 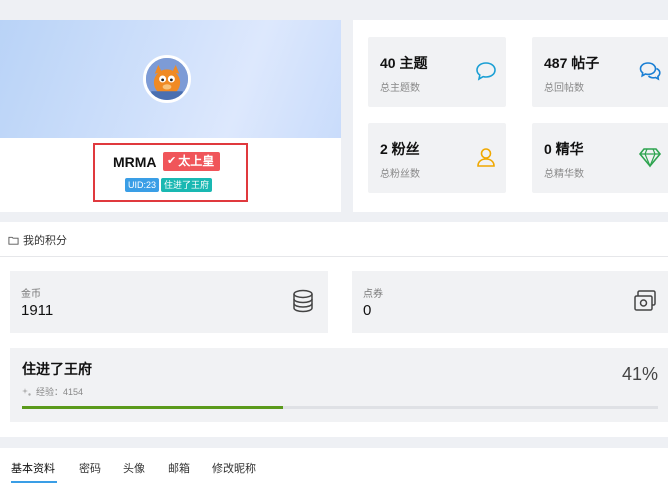 I want to click on divider, so click(x=334, y=256).